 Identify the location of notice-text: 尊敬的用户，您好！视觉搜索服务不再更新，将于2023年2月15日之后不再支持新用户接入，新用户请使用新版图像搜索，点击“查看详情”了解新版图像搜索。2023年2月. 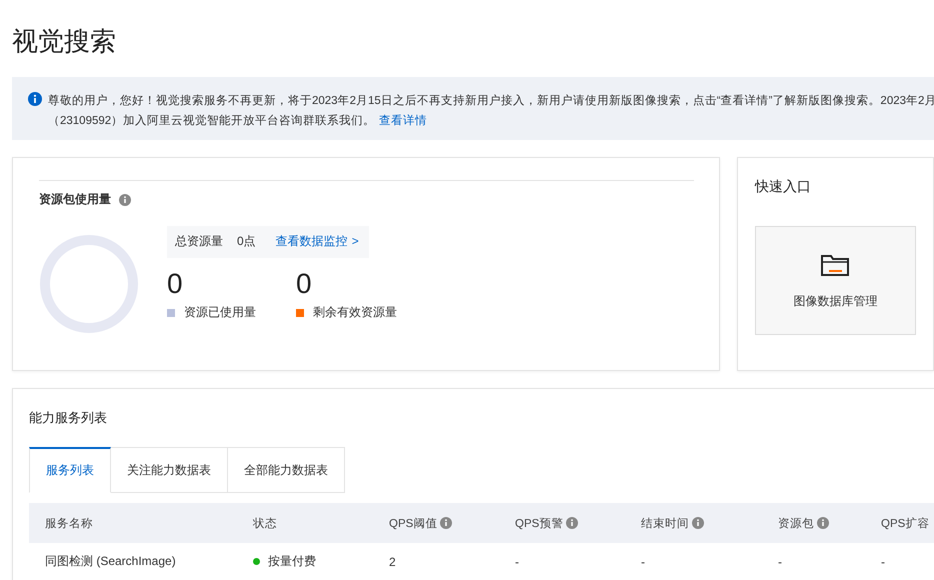
(491, 101).